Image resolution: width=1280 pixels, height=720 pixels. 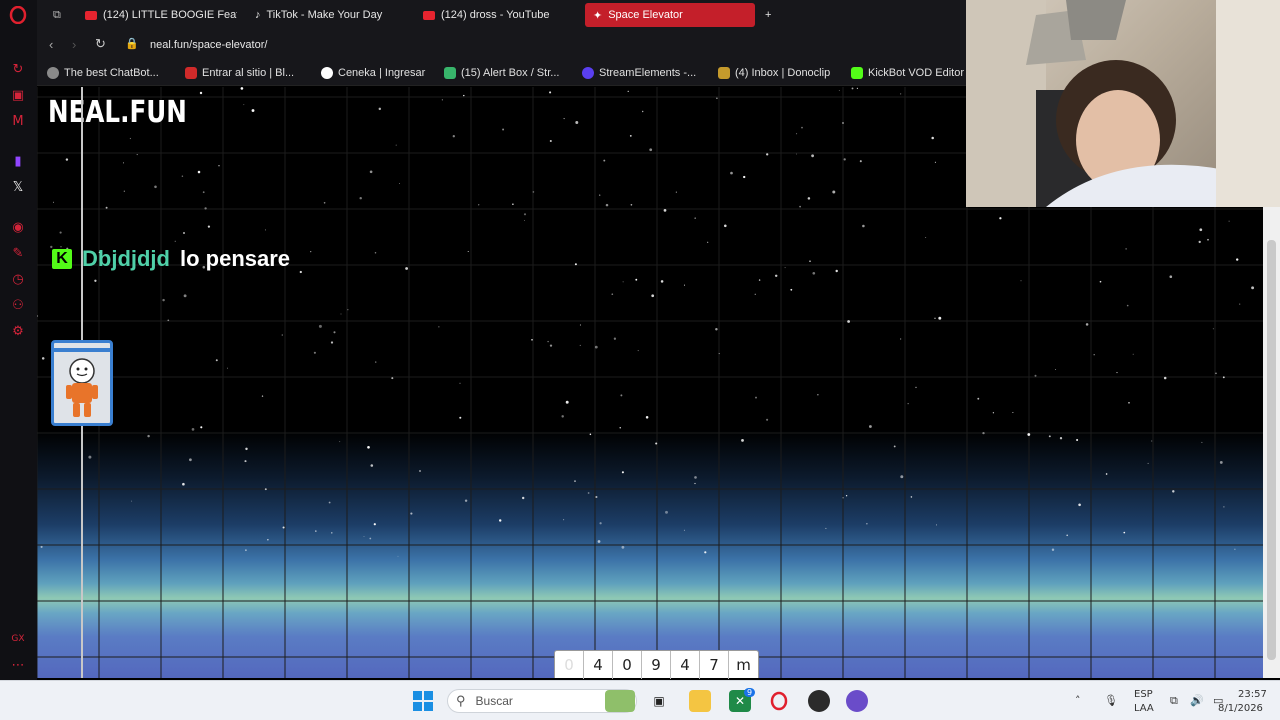 I want to click on opera-logo-icon, so click(x=18, y=15).